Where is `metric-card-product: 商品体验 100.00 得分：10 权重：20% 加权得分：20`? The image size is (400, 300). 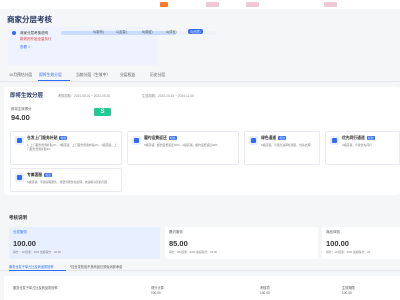
metric-card-product: 商品体验 100.00 得分：10 权重：20% 加权得分：20 is located at coordinates (361, 243).